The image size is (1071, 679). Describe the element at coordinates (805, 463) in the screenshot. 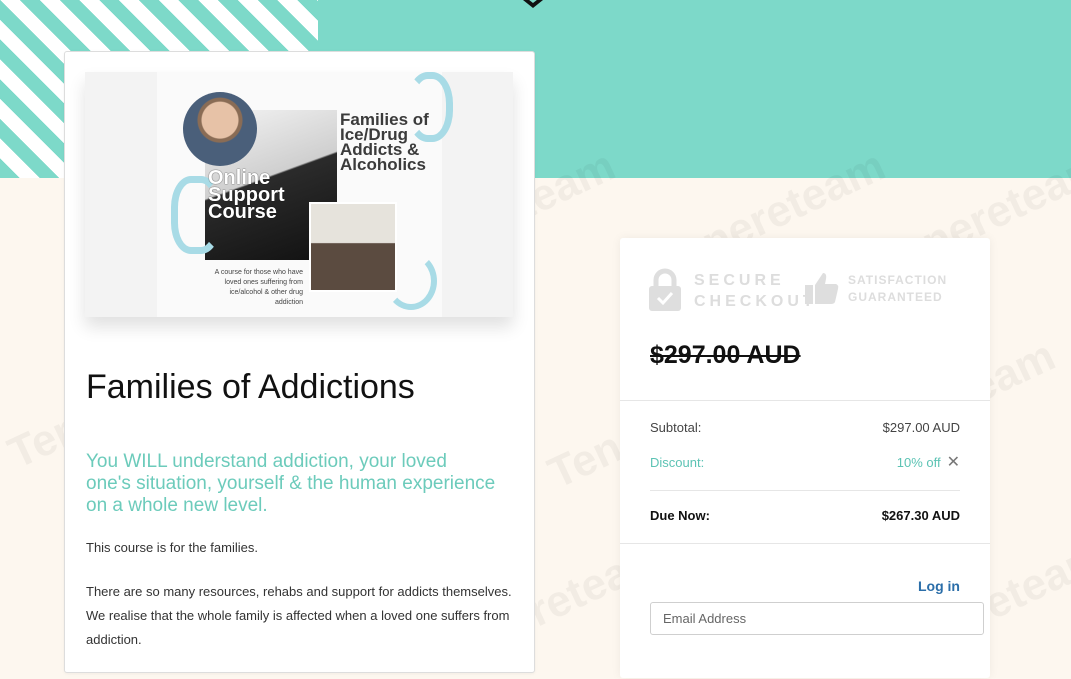

I see `discount-row: Discount: 10% off ✕` at that location.